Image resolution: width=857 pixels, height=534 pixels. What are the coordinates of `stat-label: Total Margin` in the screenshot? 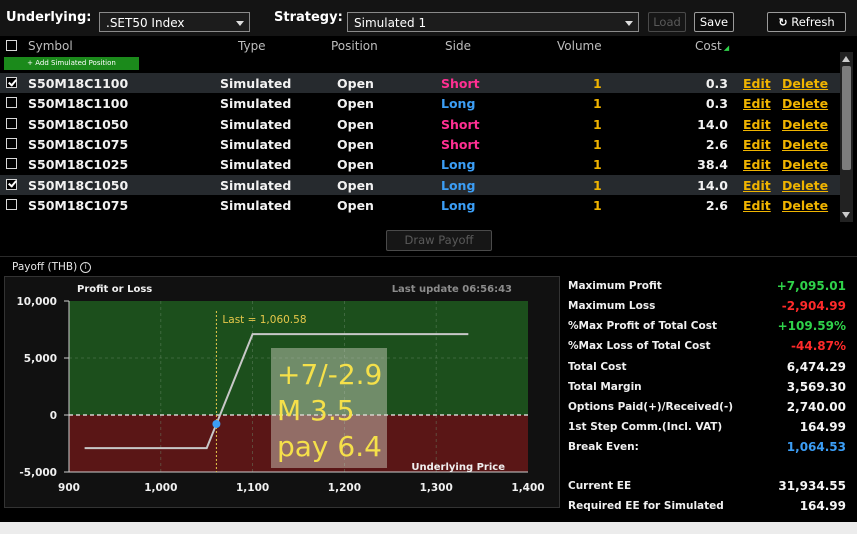 It's located at (605, 387).